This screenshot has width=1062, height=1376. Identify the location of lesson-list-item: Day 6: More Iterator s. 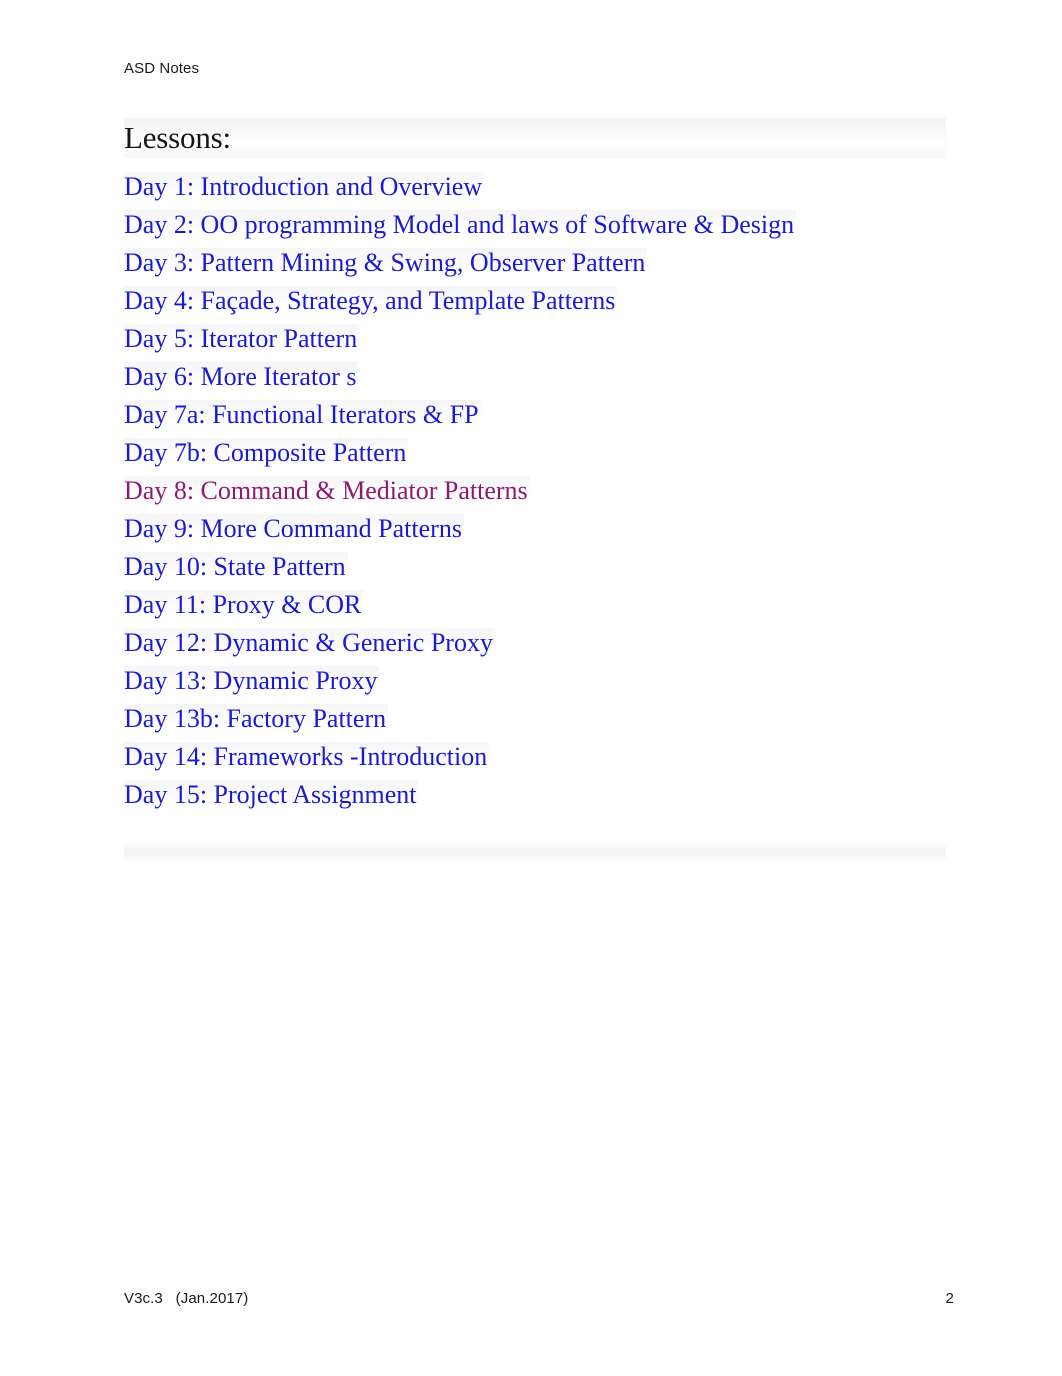
(539, 377).